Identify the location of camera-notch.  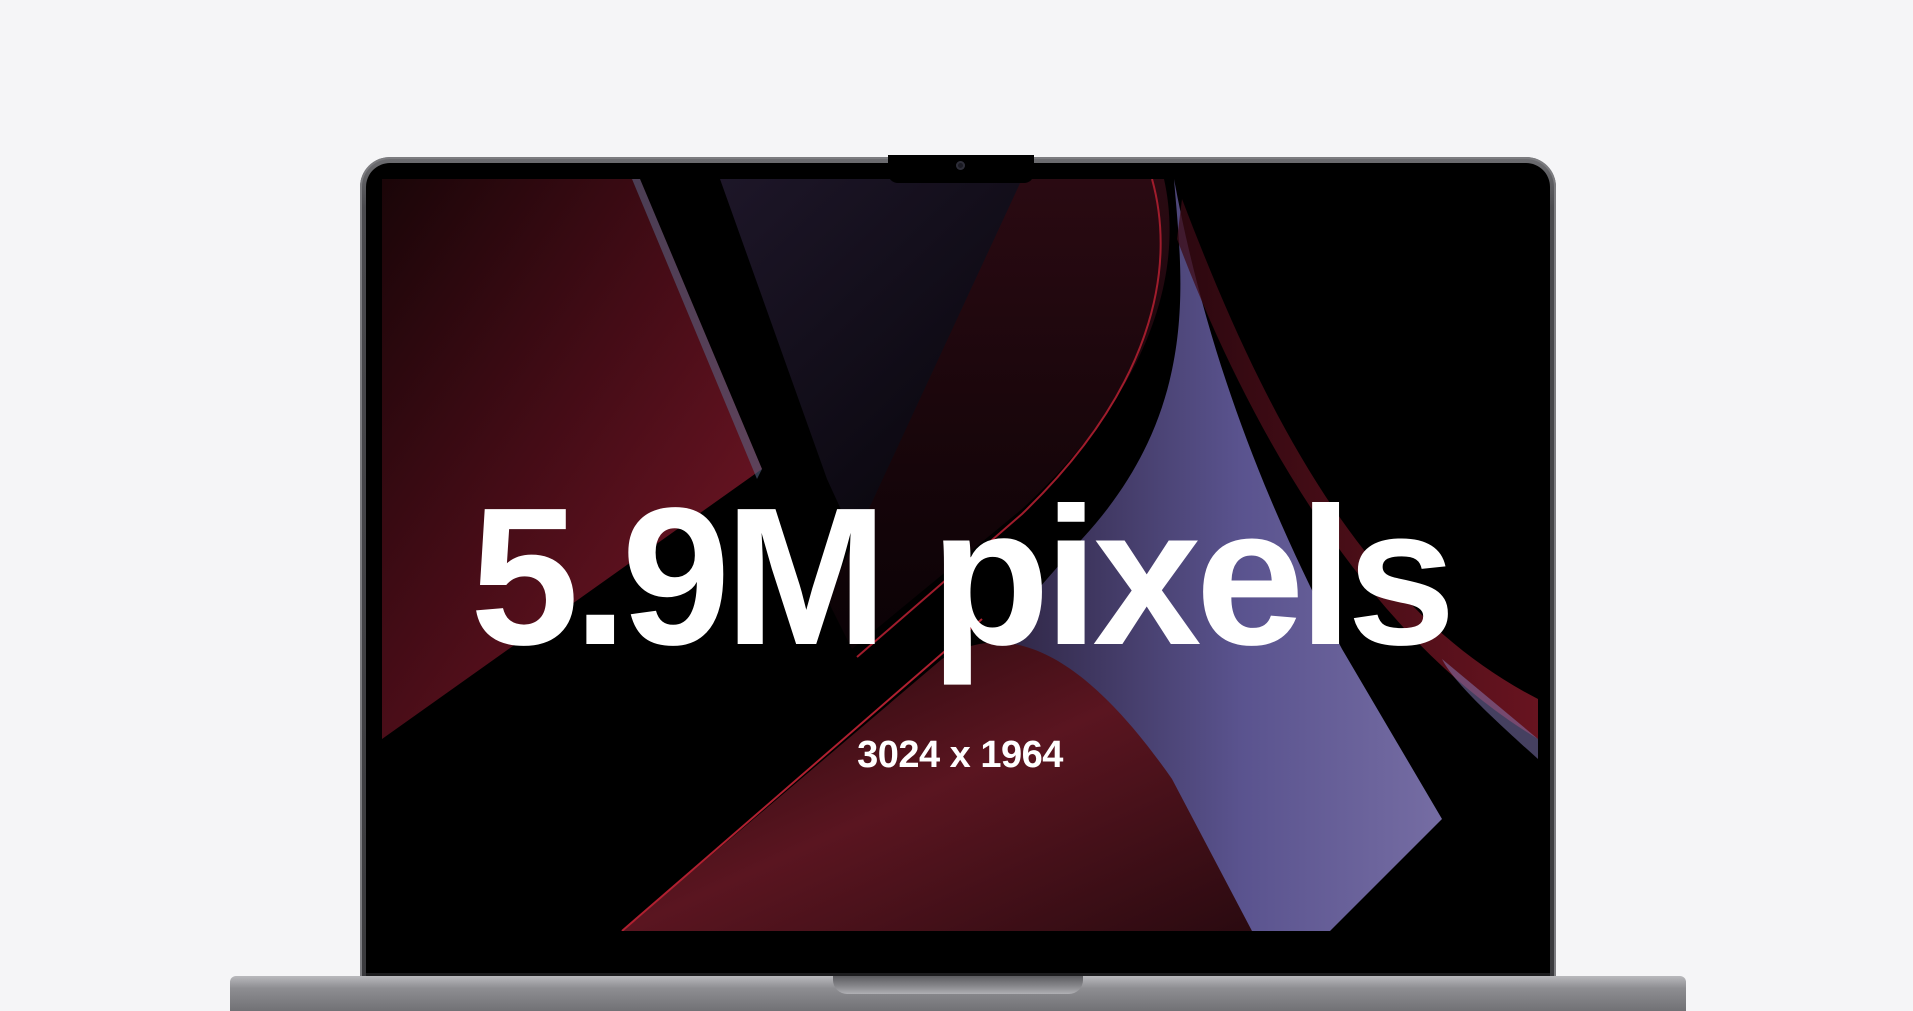
(961, 169).